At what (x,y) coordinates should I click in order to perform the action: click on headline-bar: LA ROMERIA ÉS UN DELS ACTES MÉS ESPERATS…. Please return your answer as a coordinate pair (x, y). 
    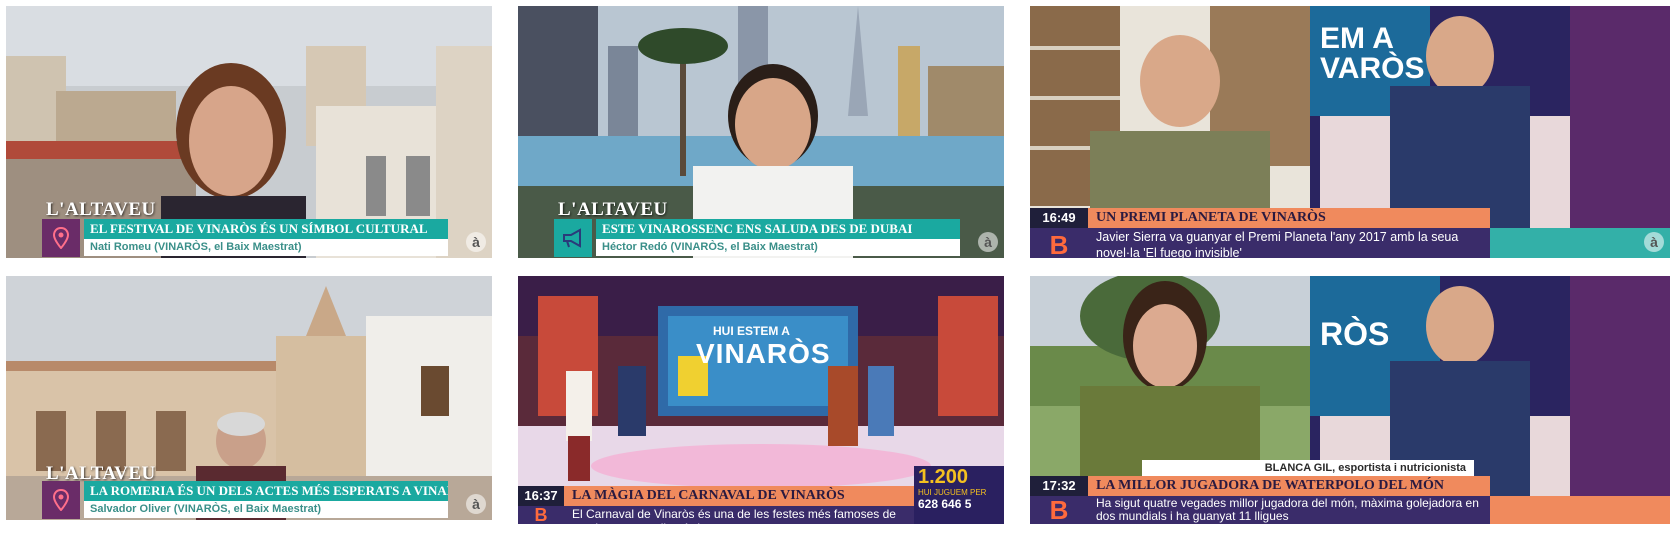
    Looking at the image, I should click on (266, 491).